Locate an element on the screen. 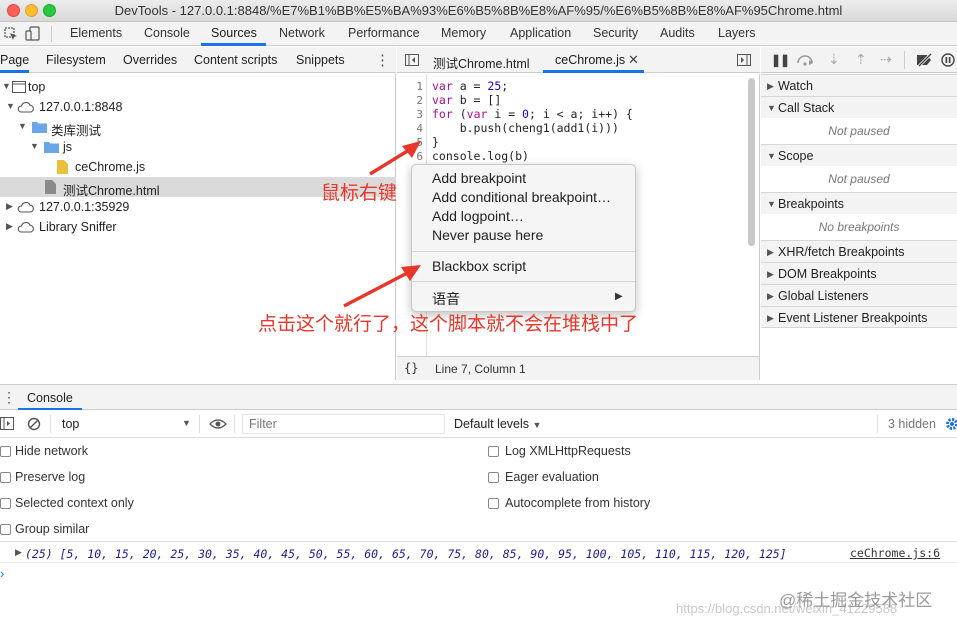 This screenshot has width=957, height=626. drawer-menu-icon: ⋮ is located at coordinates (9, 397).